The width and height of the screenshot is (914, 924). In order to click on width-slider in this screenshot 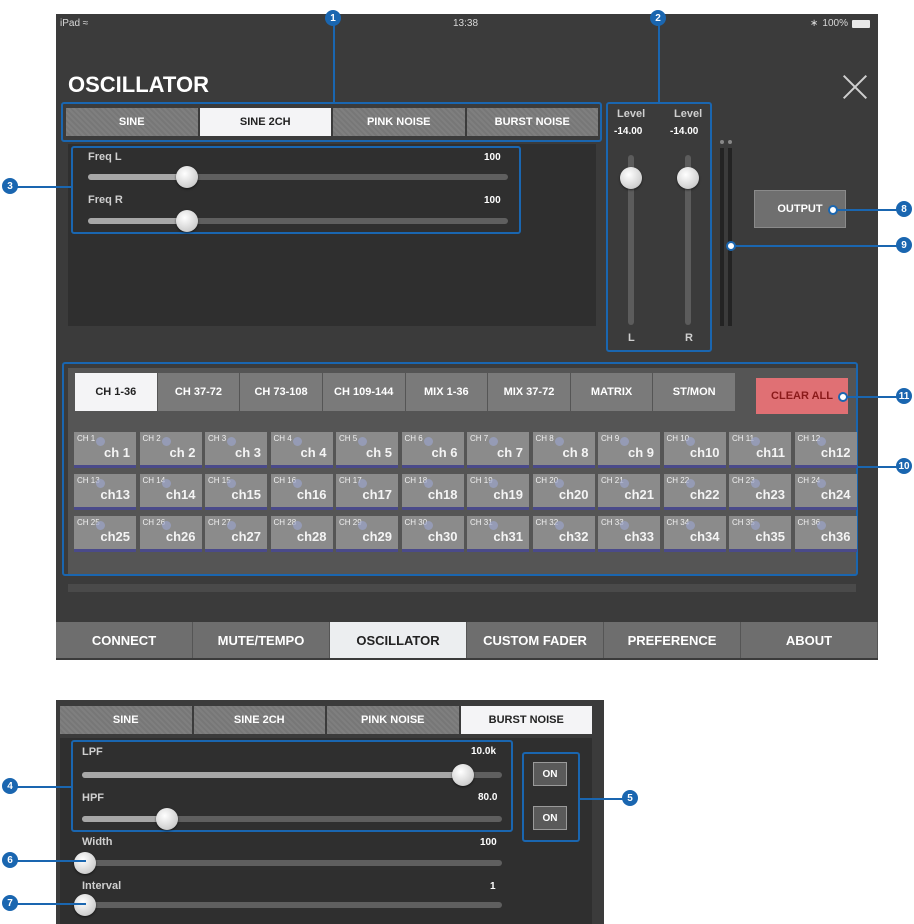, I will do `click(288, 863)`.